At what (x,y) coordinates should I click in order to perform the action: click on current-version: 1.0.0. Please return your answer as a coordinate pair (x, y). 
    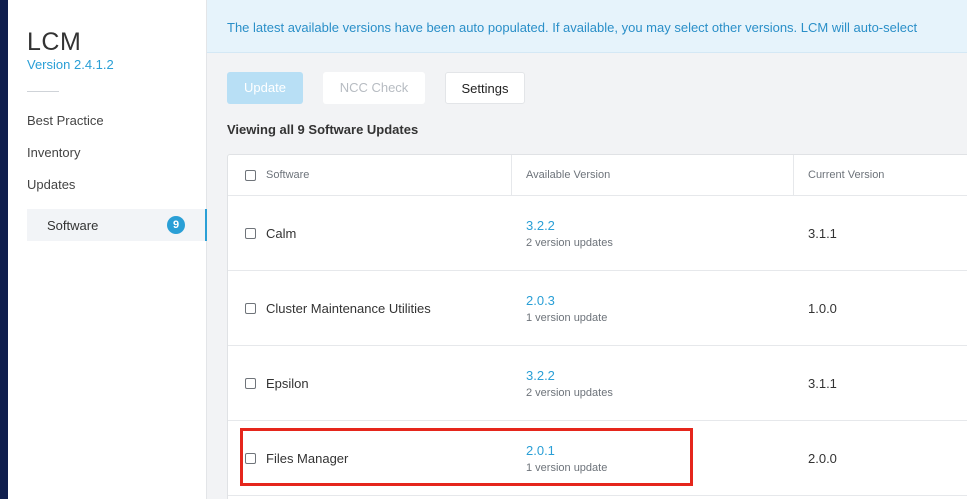
    Looking at the image, I should click on (822, 308).